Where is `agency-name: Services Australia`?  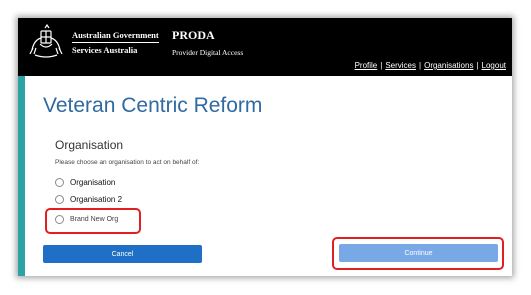
agency-name: Services Australia is located at coordinates (105, 50).